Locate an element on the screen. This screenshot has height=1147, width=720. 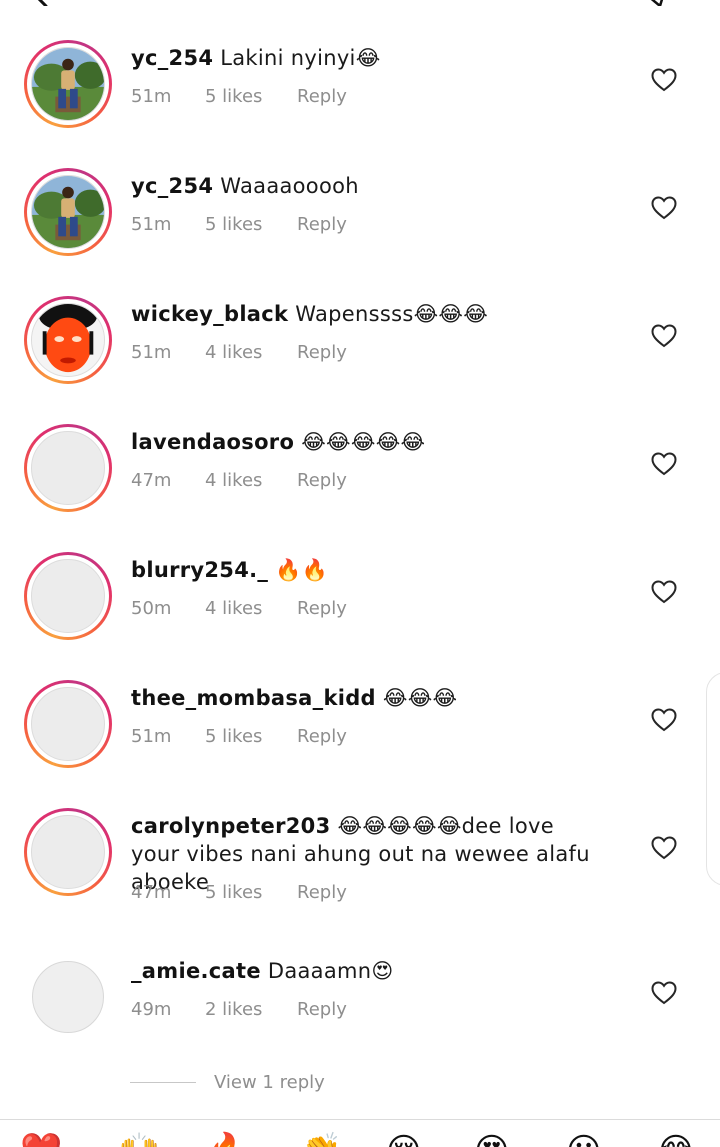
back-arrow-icon is located at coordinates (43, 3).